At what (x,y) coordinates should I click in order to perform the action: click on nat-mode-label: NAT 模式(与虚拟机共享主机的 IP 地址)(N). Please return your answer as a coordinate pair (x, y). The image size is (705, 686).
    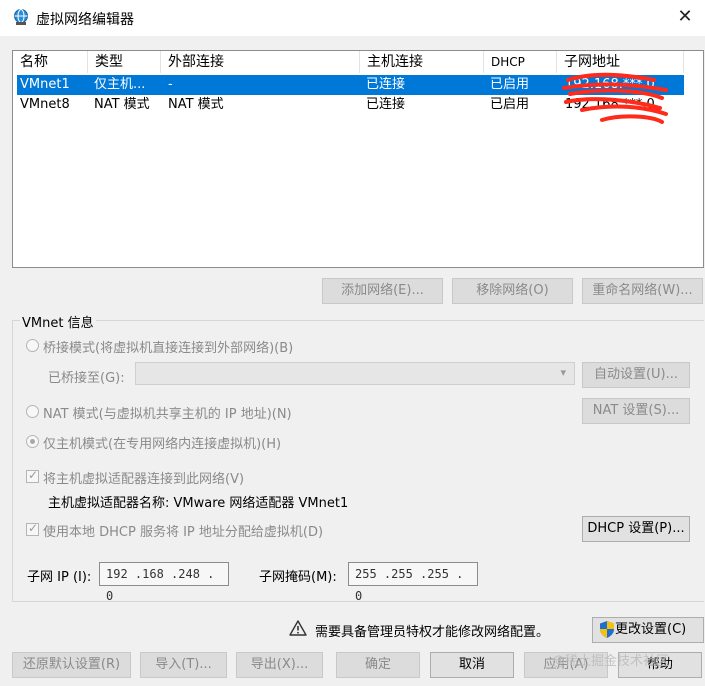
    Looking at the image, I should click on (167, 414).